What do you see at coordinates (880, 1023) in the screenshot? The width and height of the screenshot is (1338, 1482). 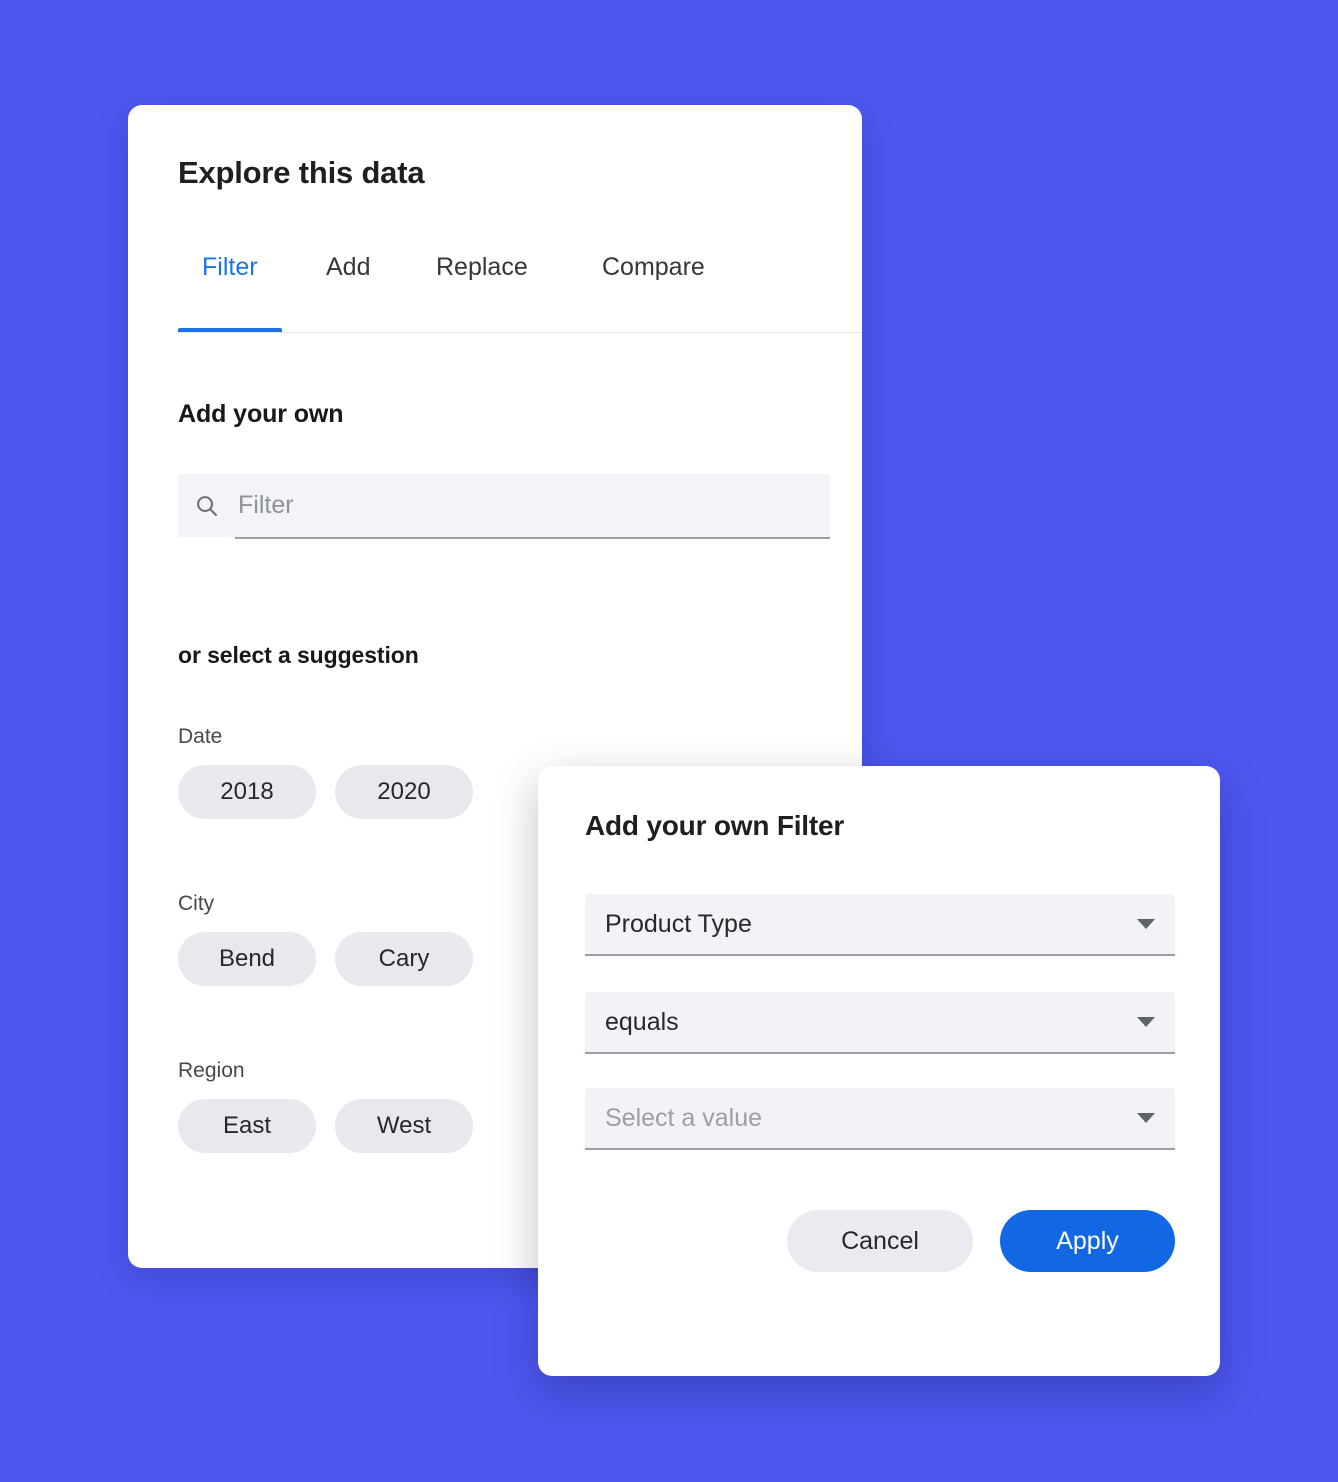 I see `filter-operator-select: equals` at bounding box center [880, 1023].